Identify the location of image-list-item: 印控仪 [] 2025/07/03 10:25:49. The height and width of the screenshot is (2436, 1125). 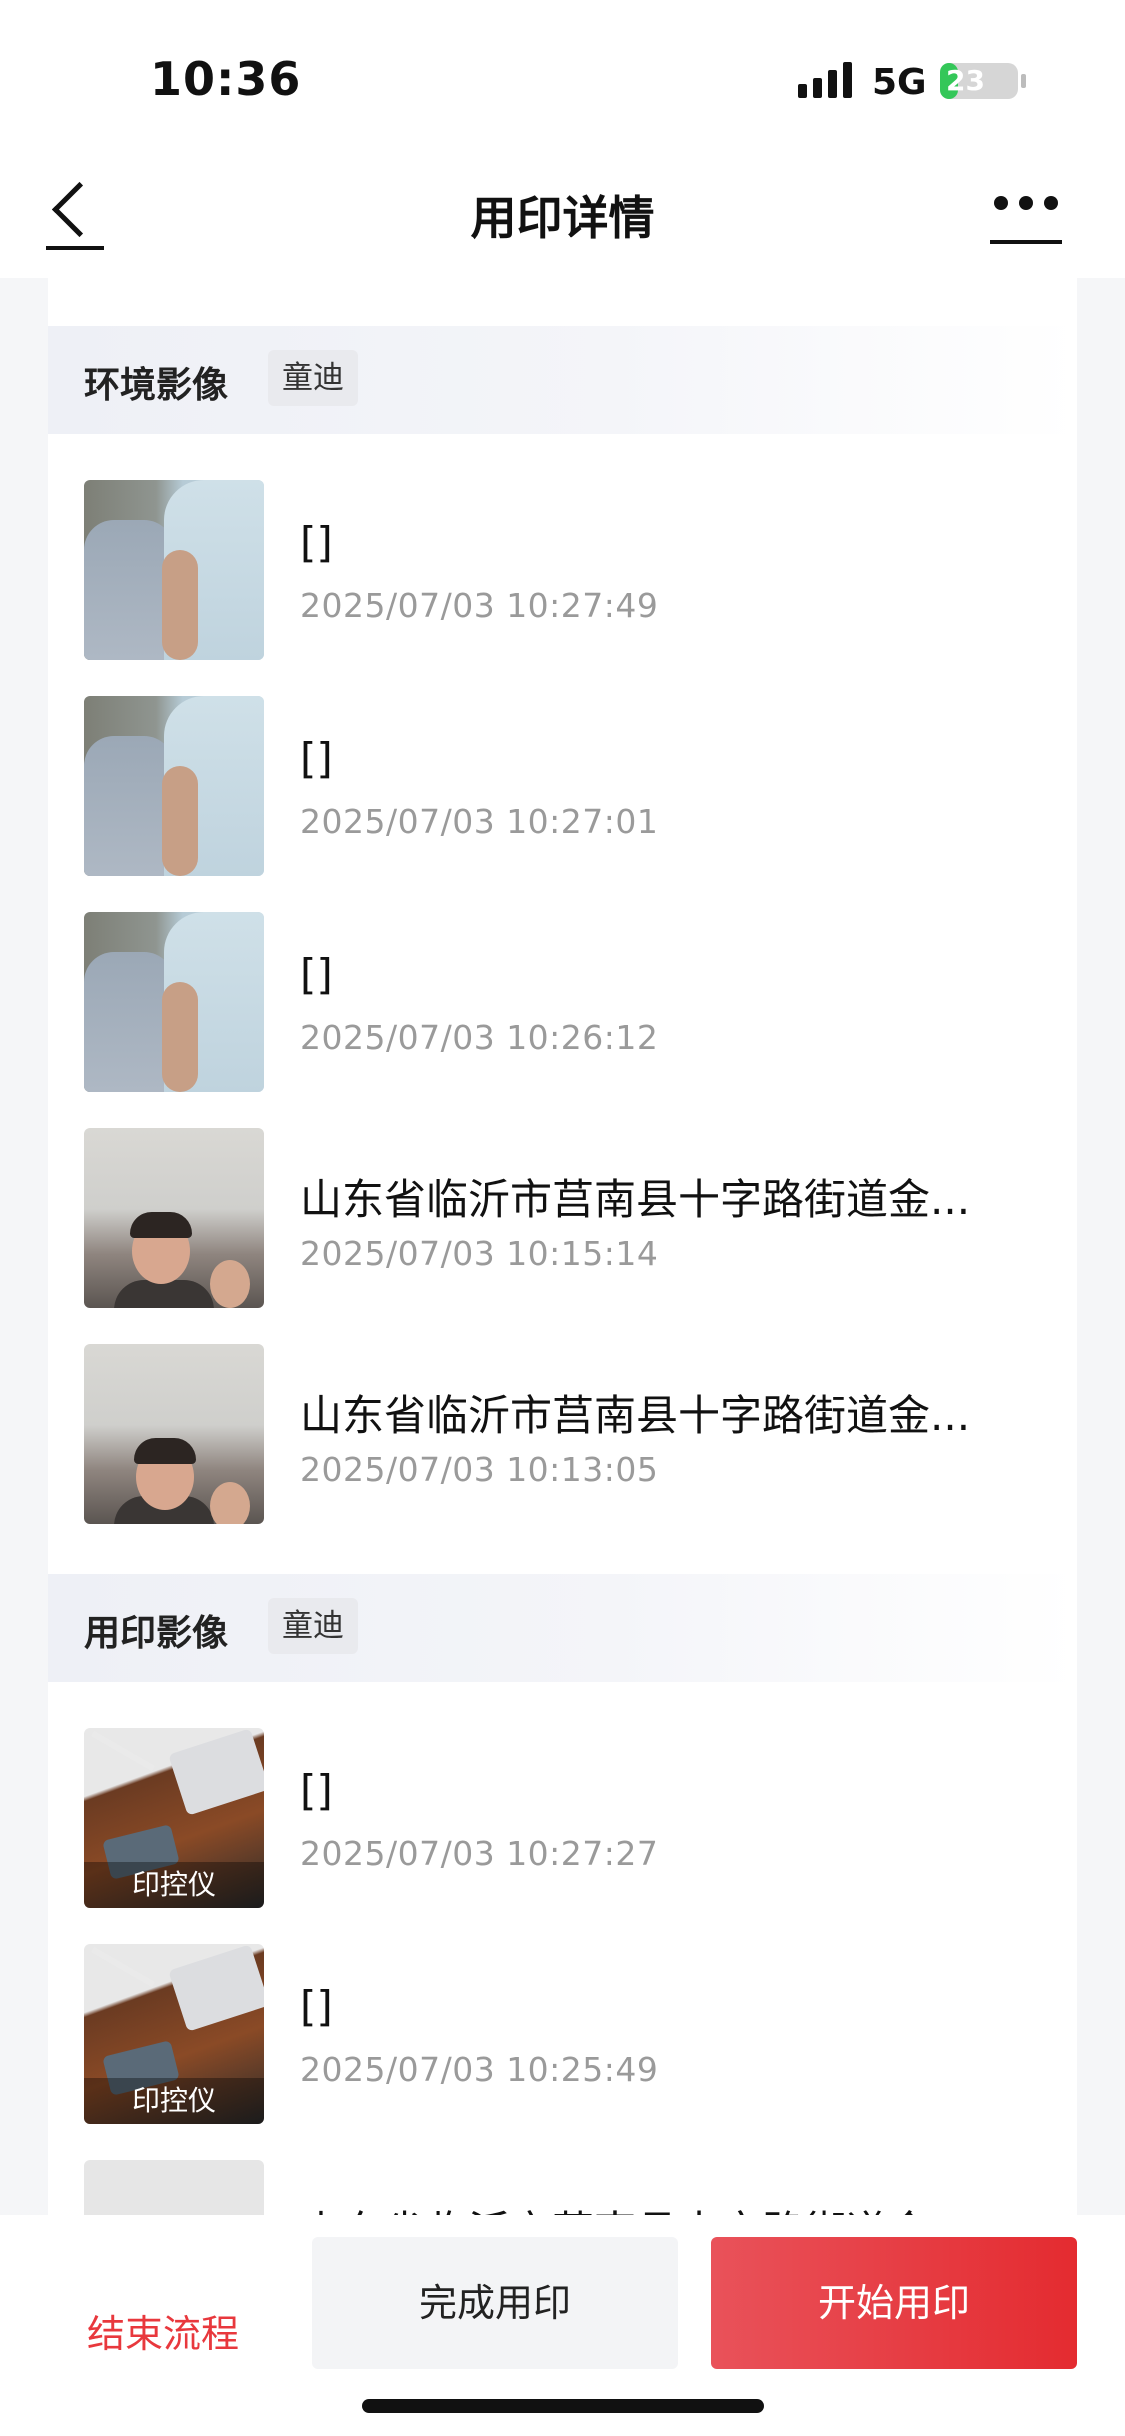
(574, 2034).